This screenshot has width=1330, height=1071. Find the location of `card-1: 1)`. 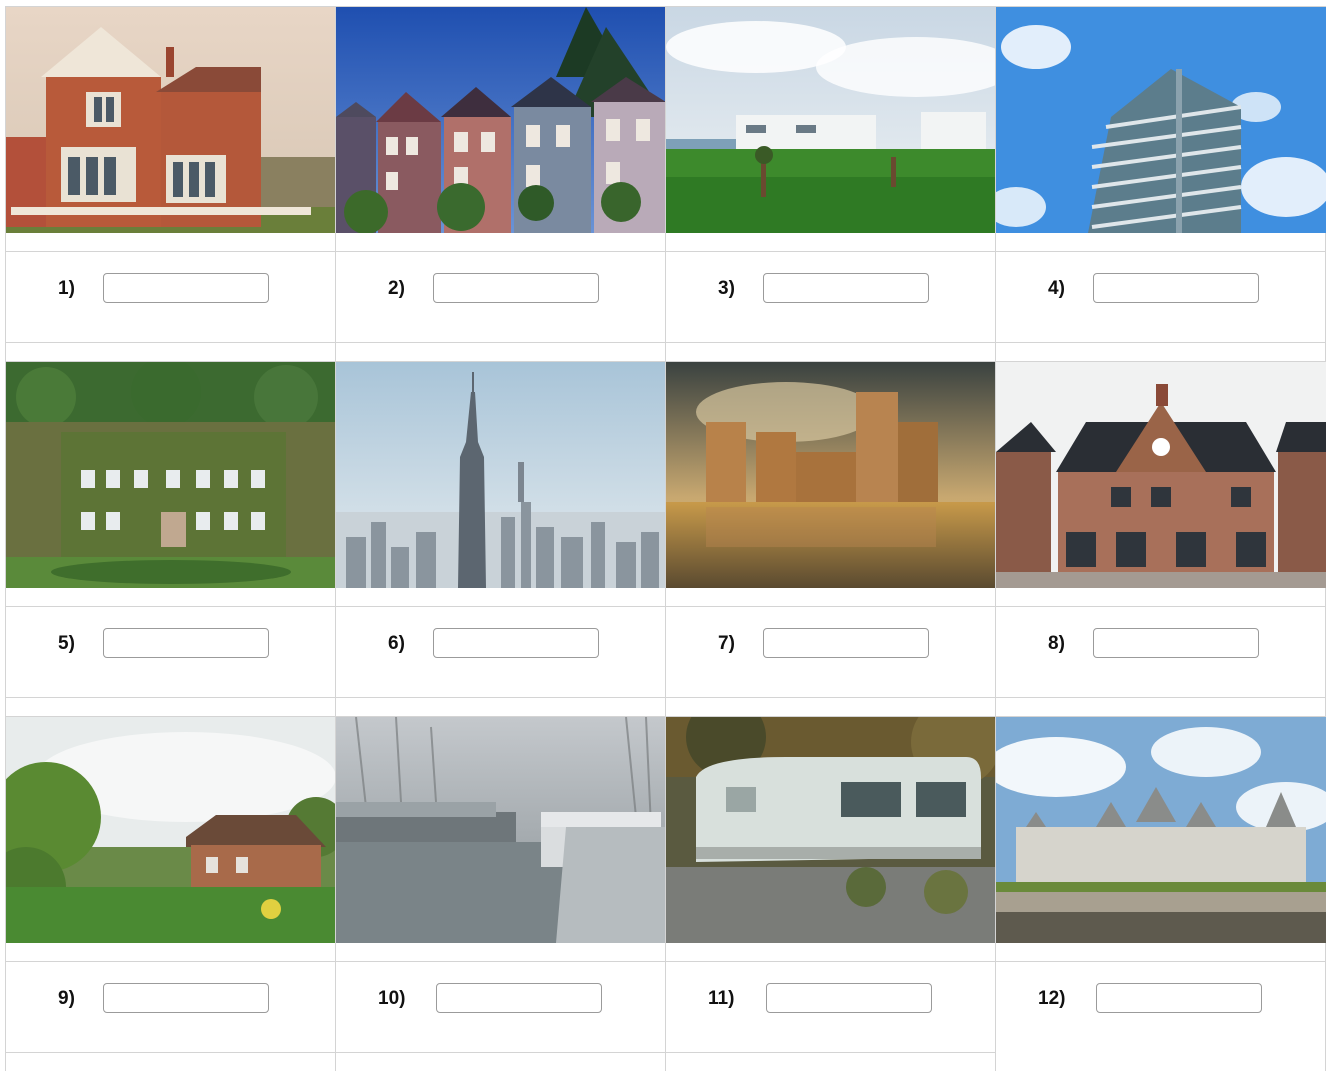

card-1: 1) is located at coordinates (170, 183).